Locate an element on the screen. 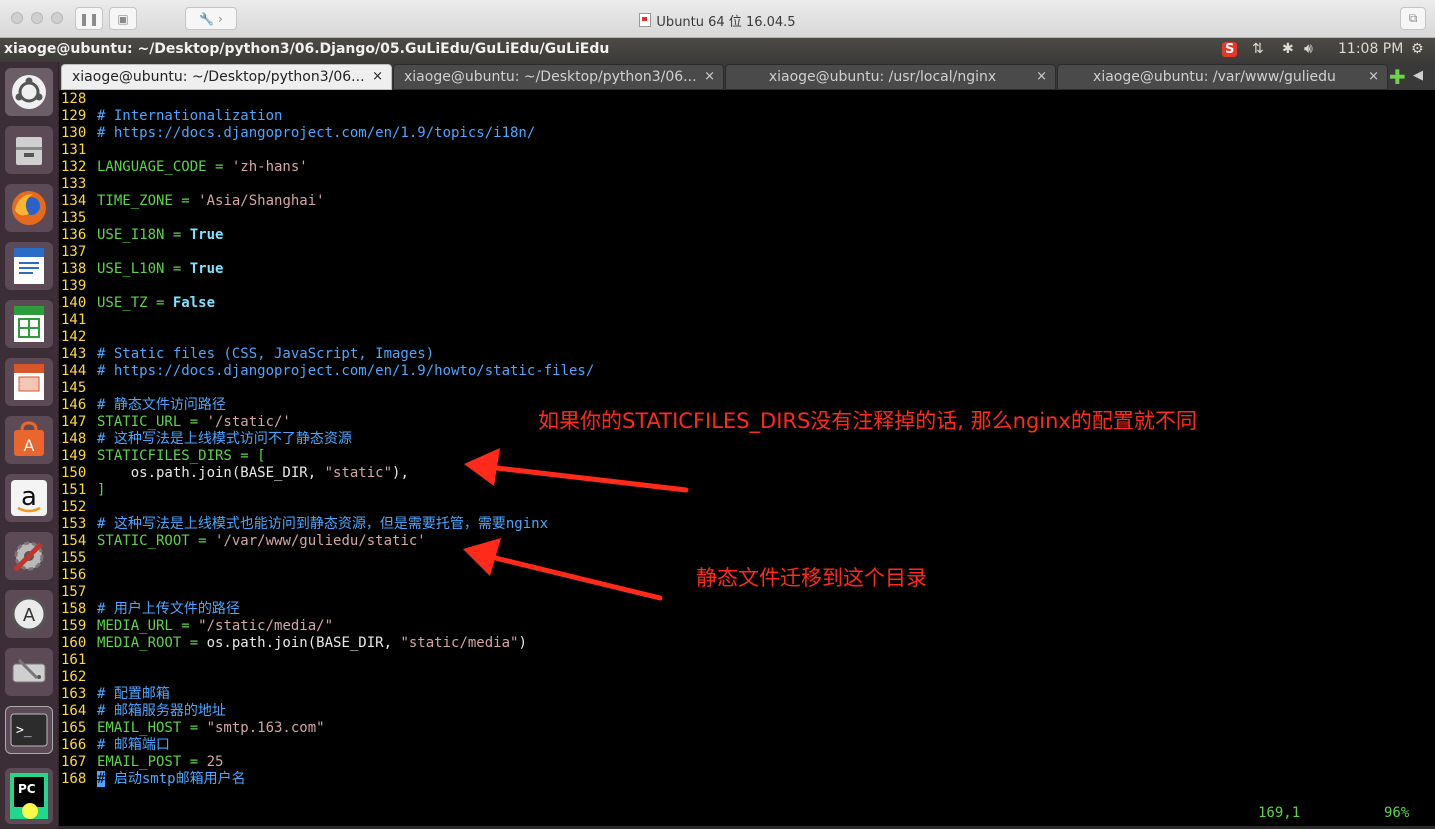 This screenshot has width=1435, height=829. libreoffice-impress-icon is located at coordinates (29, 382).